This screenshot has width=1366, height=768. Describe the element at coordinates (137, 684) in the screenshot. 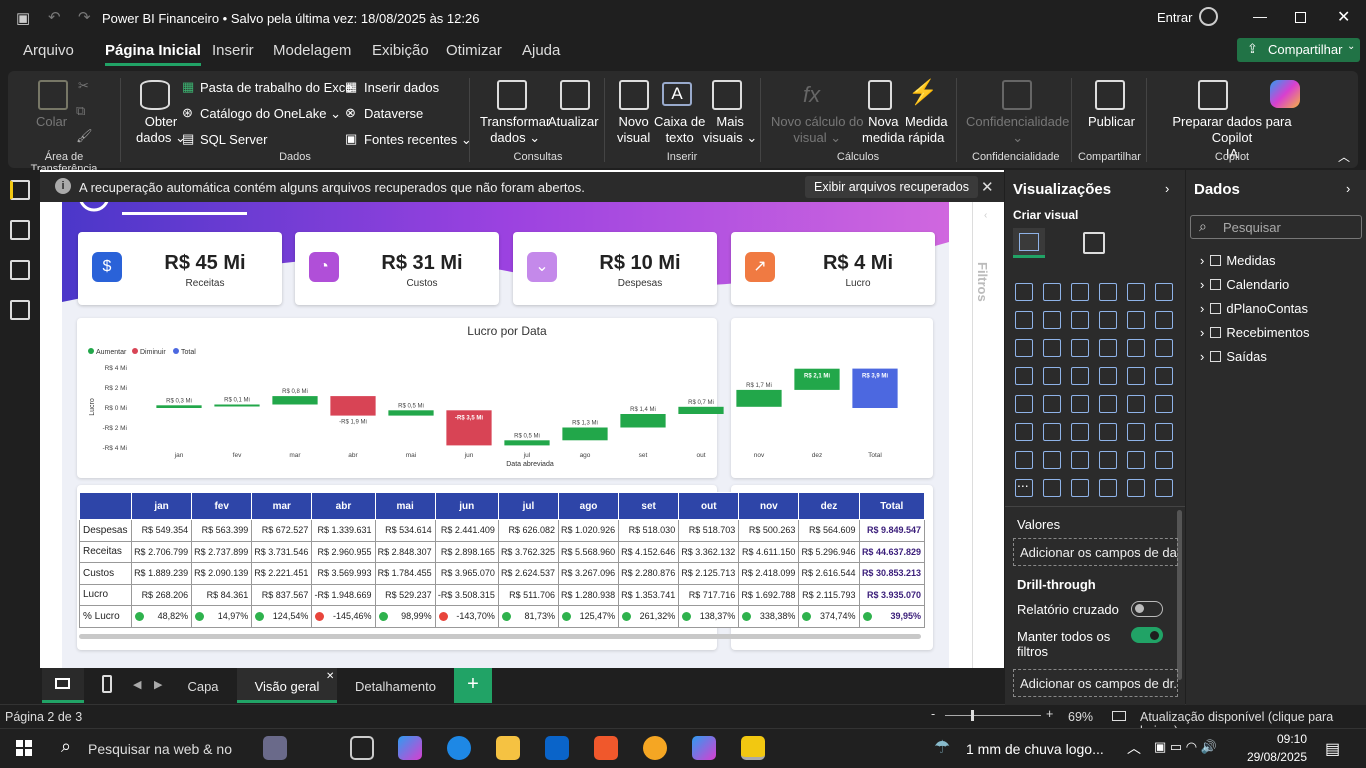

I see `prev-page-icon: ◀` at that location.